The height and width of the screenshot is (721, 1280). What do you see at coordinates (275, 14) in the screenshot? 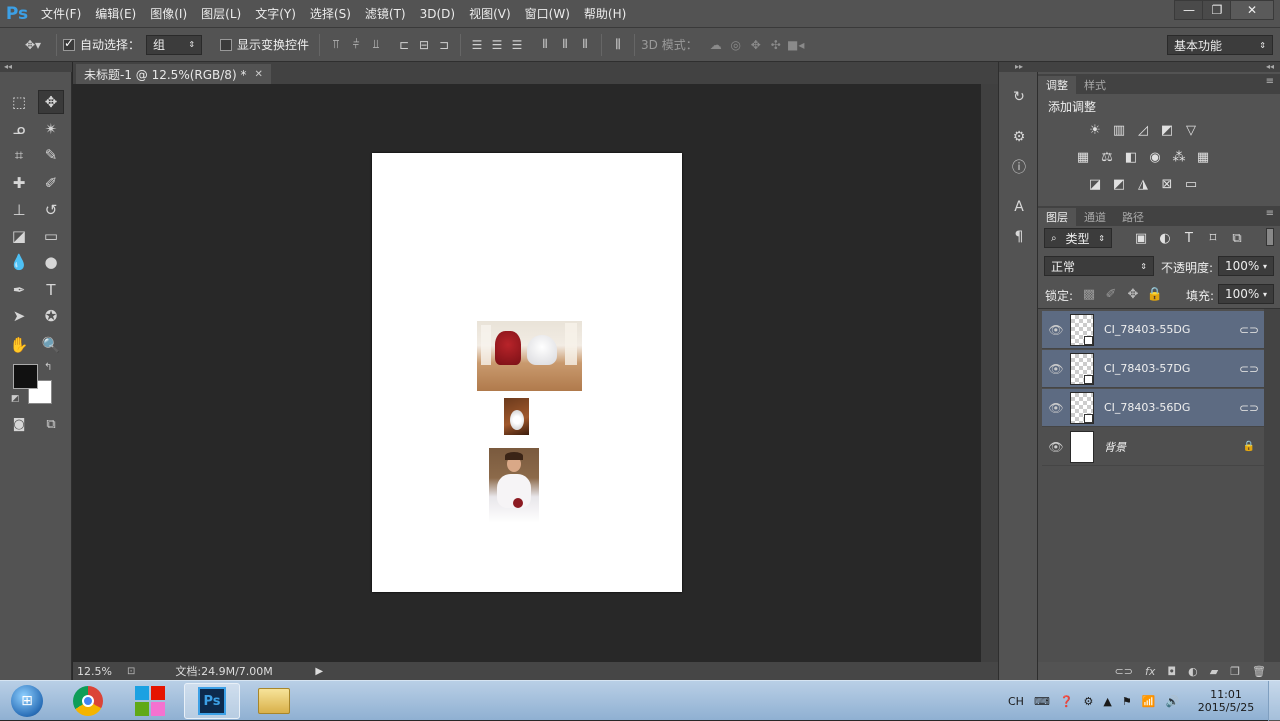
I see `menu-type: 文字(Y)` at bounding box center [275, 14].